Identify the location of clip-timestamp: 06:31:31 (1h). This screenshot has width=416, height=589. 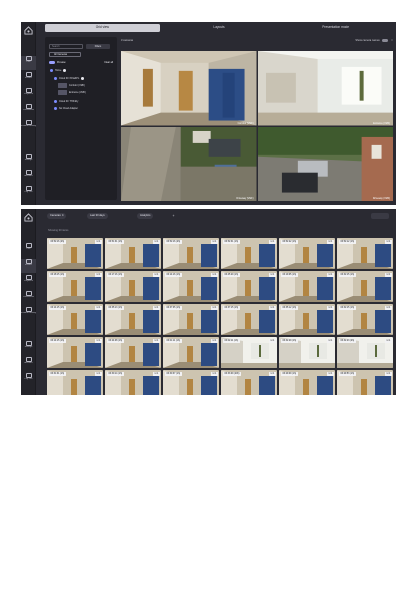
(57, 373).